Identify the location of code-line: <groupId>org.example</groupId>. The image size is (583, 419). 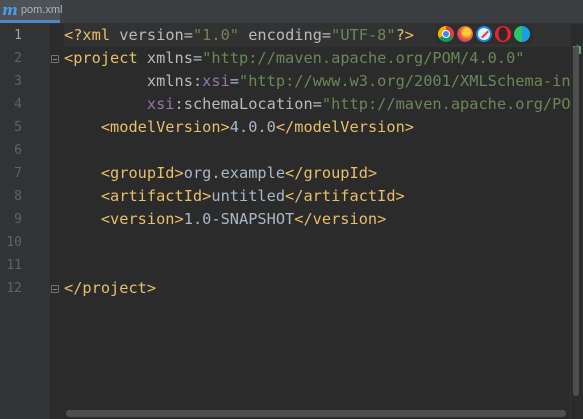
(220, 173).